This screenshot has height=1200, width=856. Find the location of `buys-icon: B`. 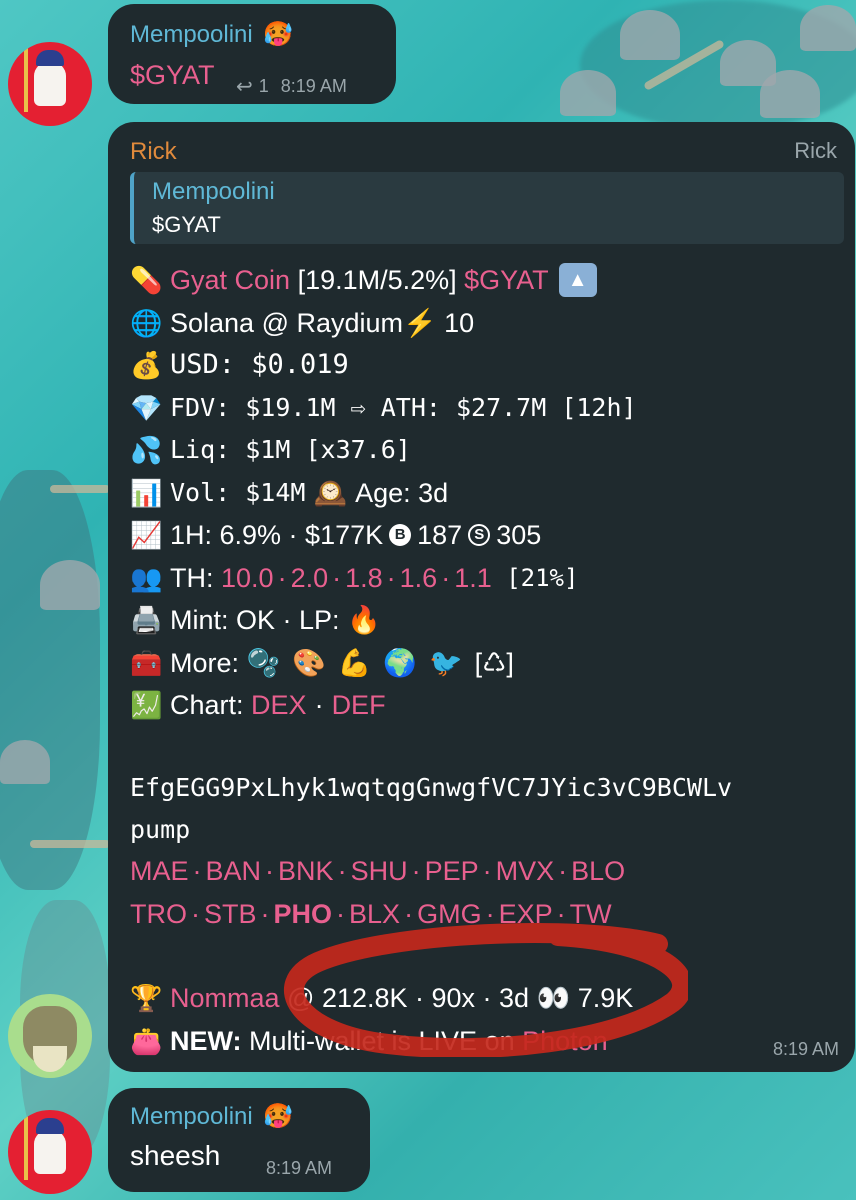

buys-icon: B is located at coordinates (400, 535).